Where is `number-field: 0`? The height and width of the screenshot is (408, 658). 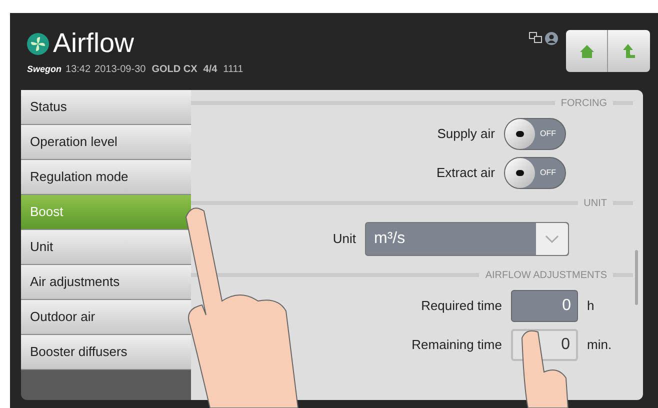 number-field: 0 is located at coordinates (544, 306).